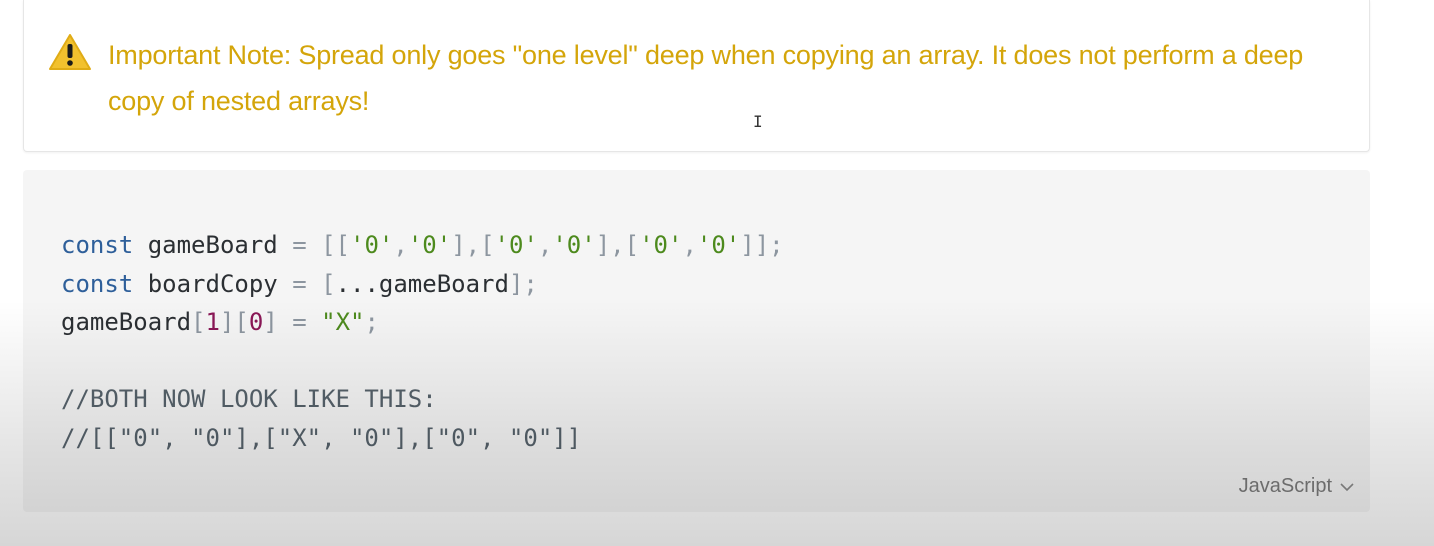 The image size is (1434, 546). I want to click on code-token: ];, so click(523, 283).